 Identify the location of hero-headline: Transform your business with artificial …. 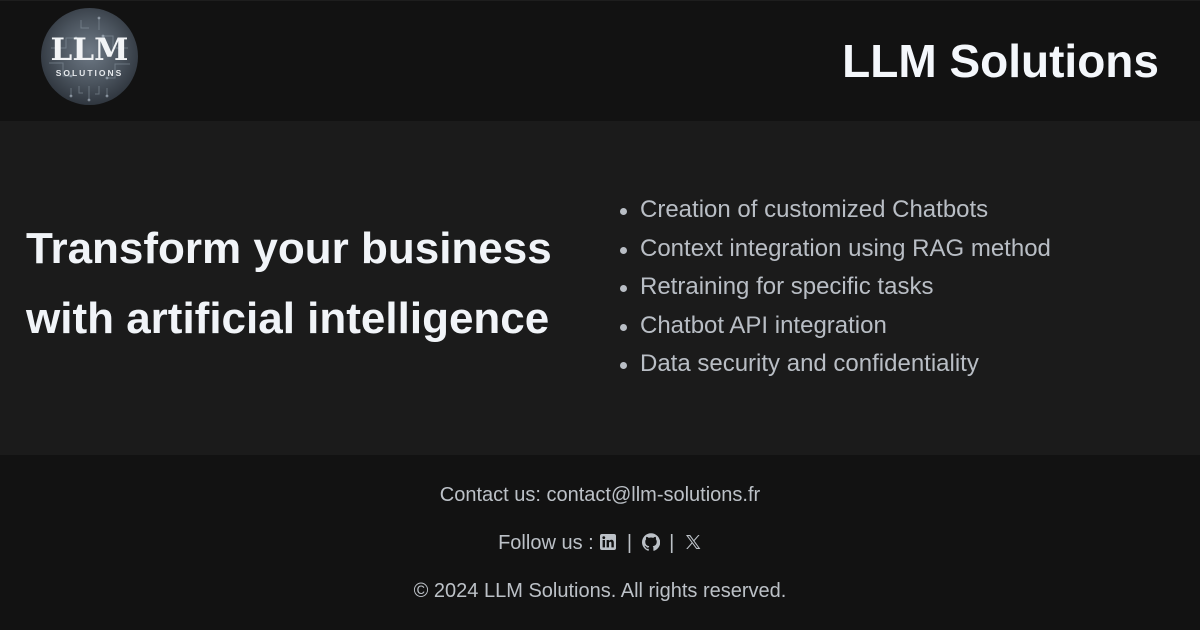
(306, 284).